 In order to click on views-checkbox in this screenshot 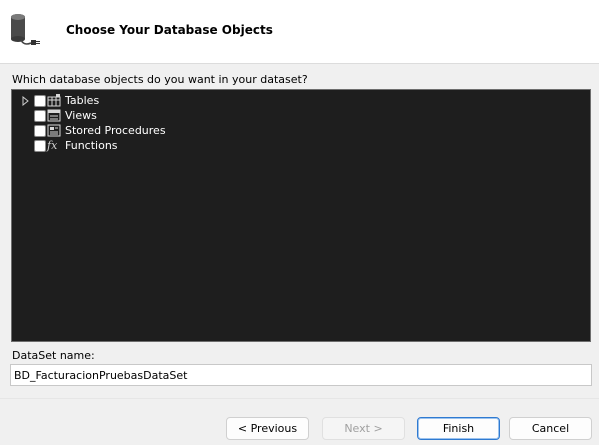, I will do `click(40, 116)`.